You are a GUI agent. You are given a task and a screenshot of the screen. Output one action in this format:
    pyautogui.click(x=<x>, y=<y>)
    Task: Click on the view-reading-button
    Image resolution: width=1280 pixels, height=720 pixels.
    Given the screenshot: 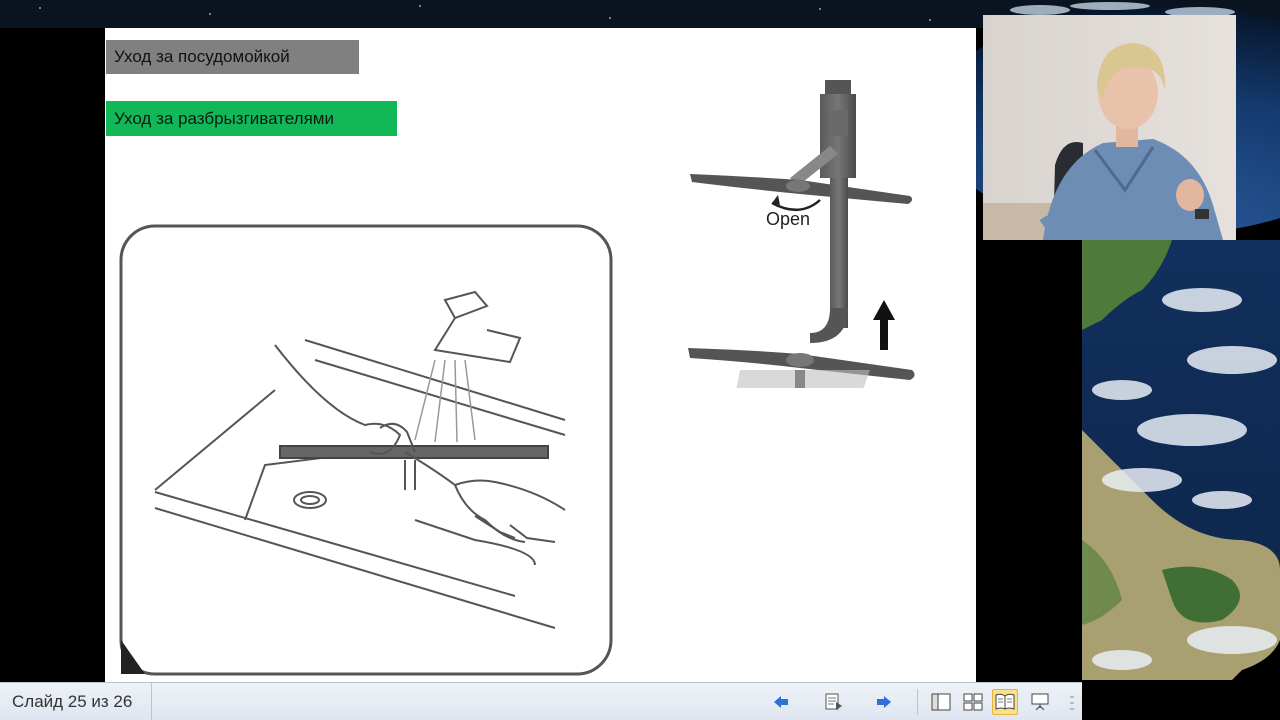 What is the action you would take?
    pyautogui.click(x=1005, y=702)
    